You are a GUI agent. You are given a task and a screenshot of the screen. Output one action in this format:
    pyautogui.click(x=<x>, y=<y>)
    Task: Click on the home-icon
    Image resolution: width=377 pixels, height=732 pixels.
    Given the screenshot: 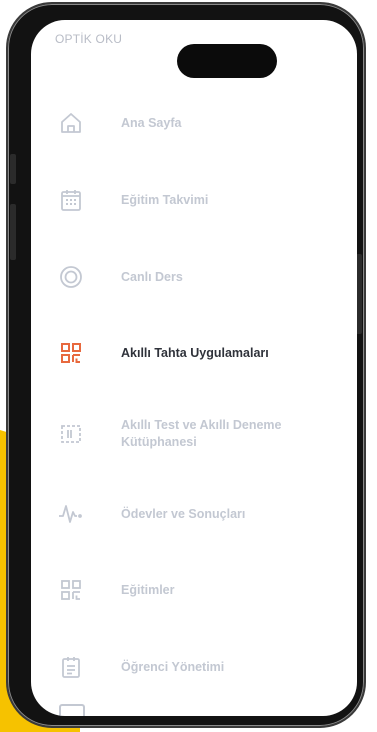 What is the action you would take?
    pyautogui.click(x=71, y=123)
    